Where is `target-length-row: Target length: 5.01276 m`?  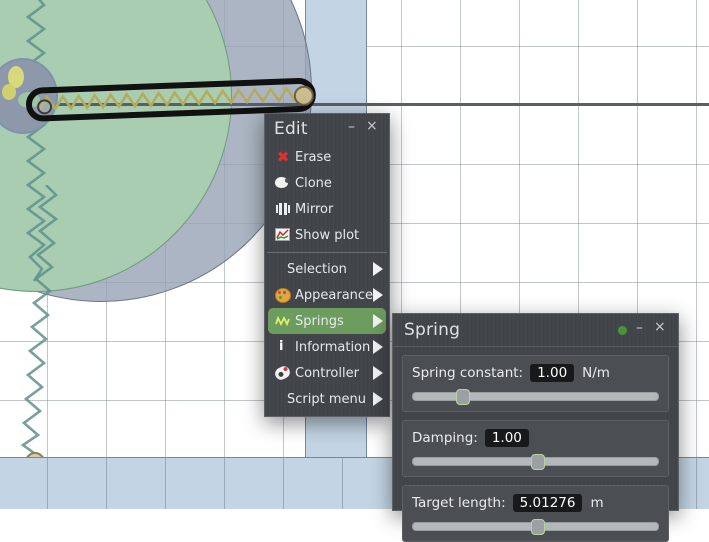
target-length-row: Target length: 5.01276 m is located at coordinates (535, 503).